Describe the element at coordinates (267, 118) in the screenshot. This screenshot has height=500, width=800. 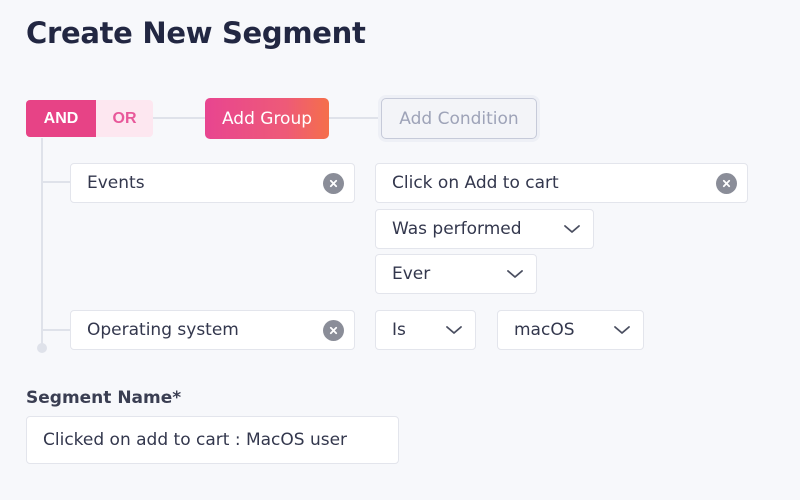
I see `add-group-button: Add Group` at that location.